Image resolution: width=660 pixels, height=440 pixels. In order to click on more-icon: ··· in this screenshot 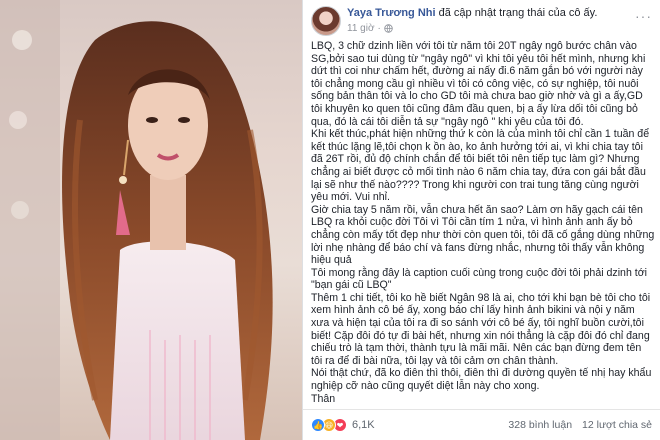, I will do `click(643, 16)`.